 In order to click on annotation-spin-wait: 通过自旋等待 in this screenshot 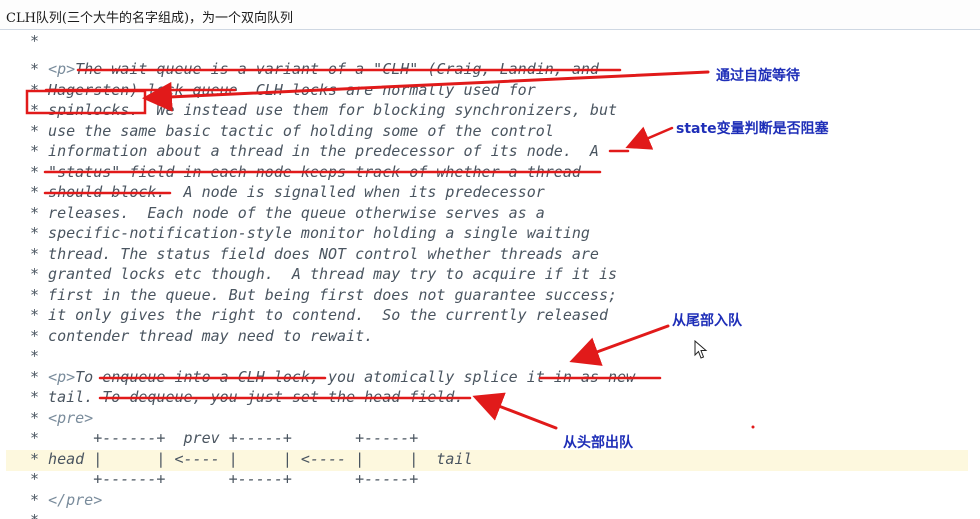, I will do `click(758, 76)`.